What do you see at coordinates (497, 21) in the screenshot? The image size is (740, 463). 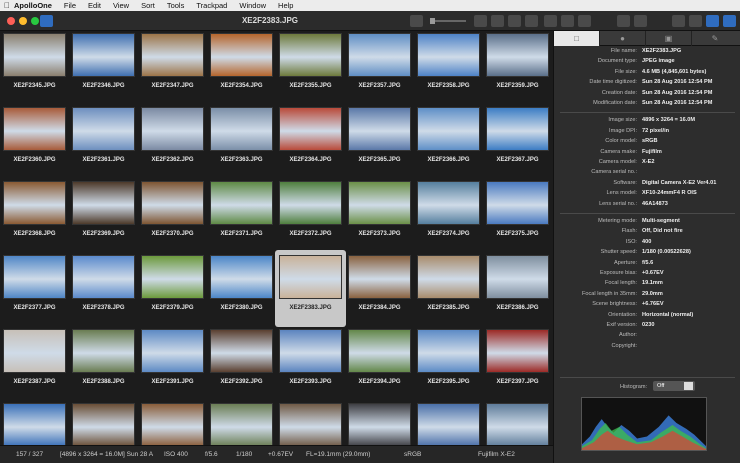 I see `rotate-right-icon` at bounding box center [497, 21].